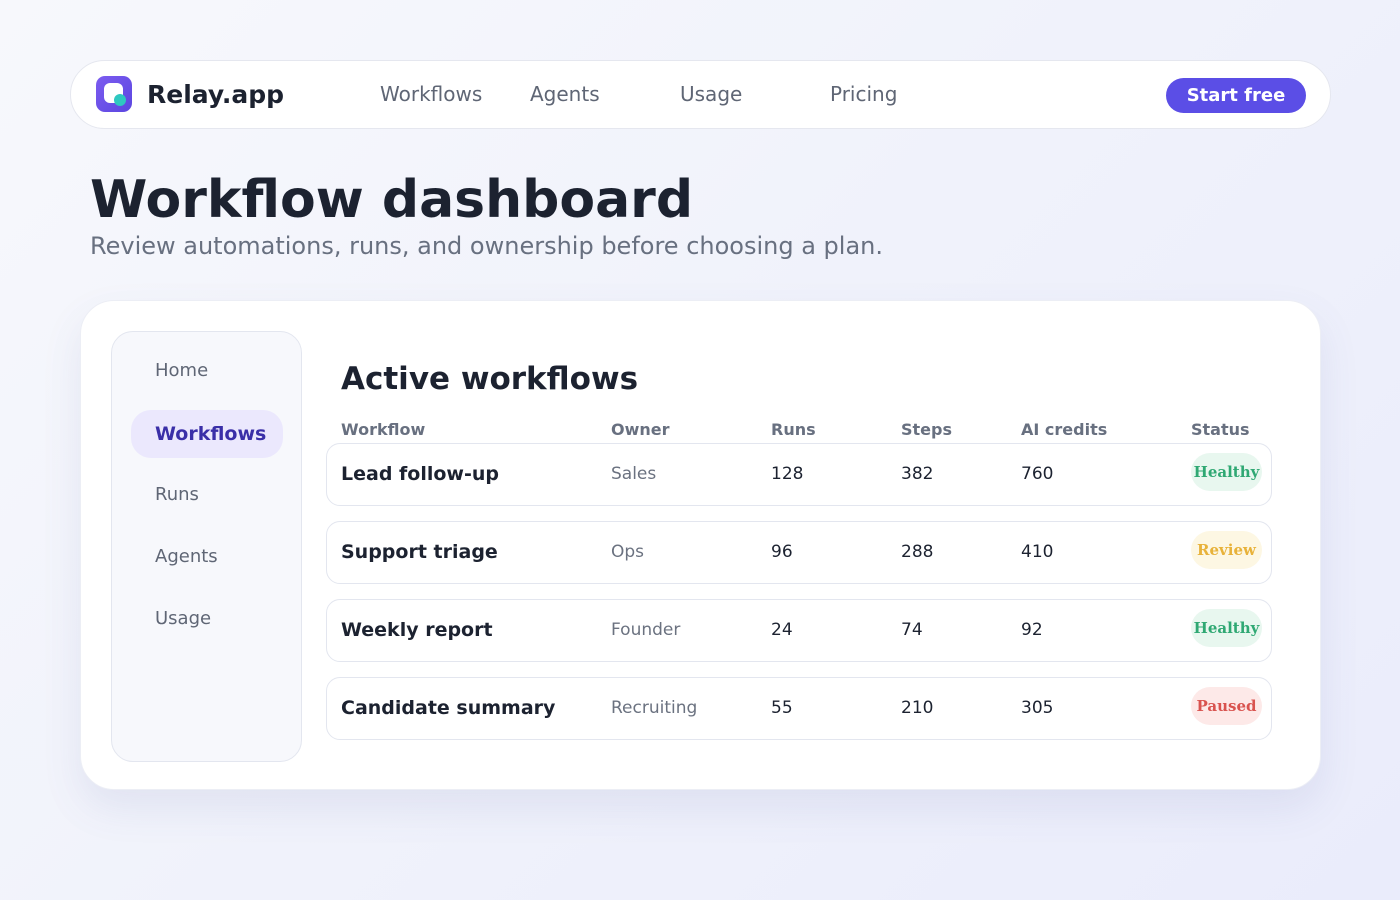 The height and width of the screenshot is (900, 1400). Describe the element at coordinates (1236, 95) in the screenshot. I see `start-free-button: Start free` at that location.